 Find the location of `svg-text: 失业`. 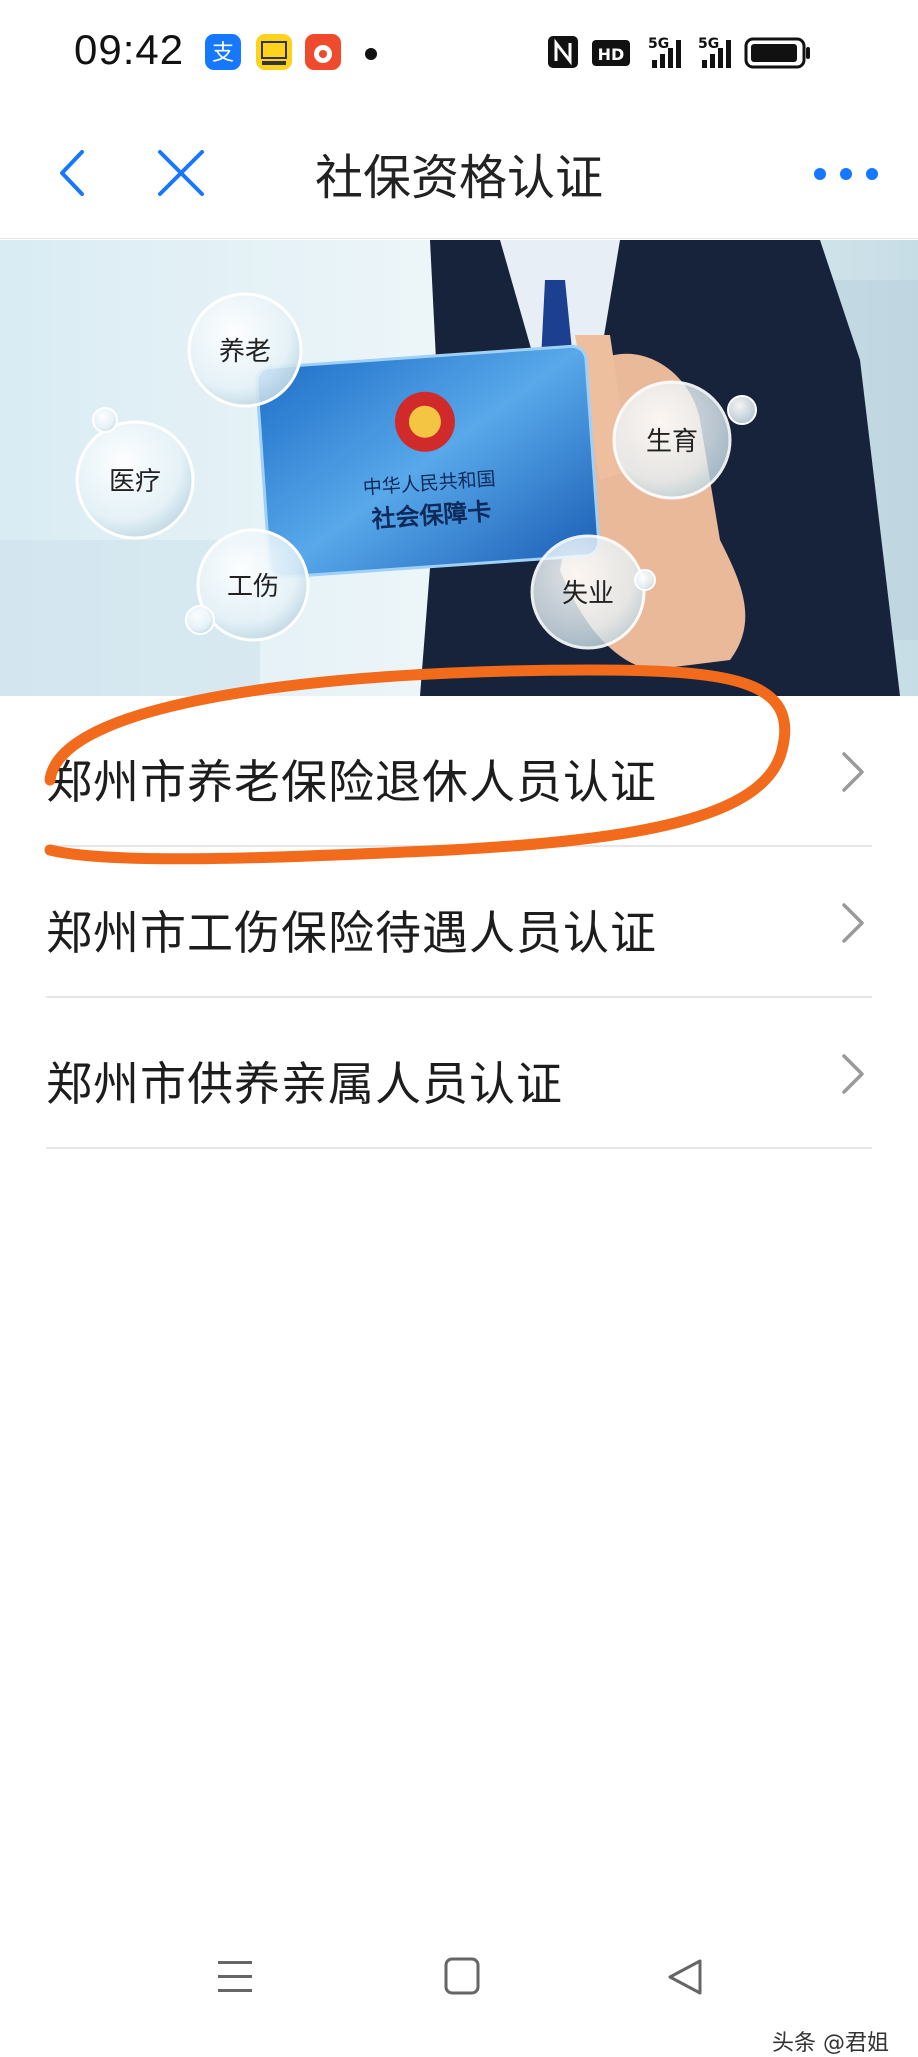

svg-text: 失业 is located at coordinates (588, 594).